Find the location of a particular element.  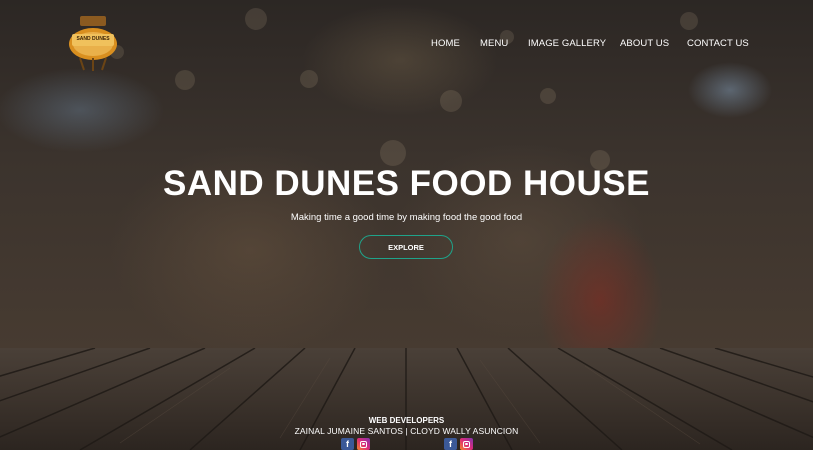

hero-title: SAND DUNES FOOD HOUSE is located at coordinates (406, 183).